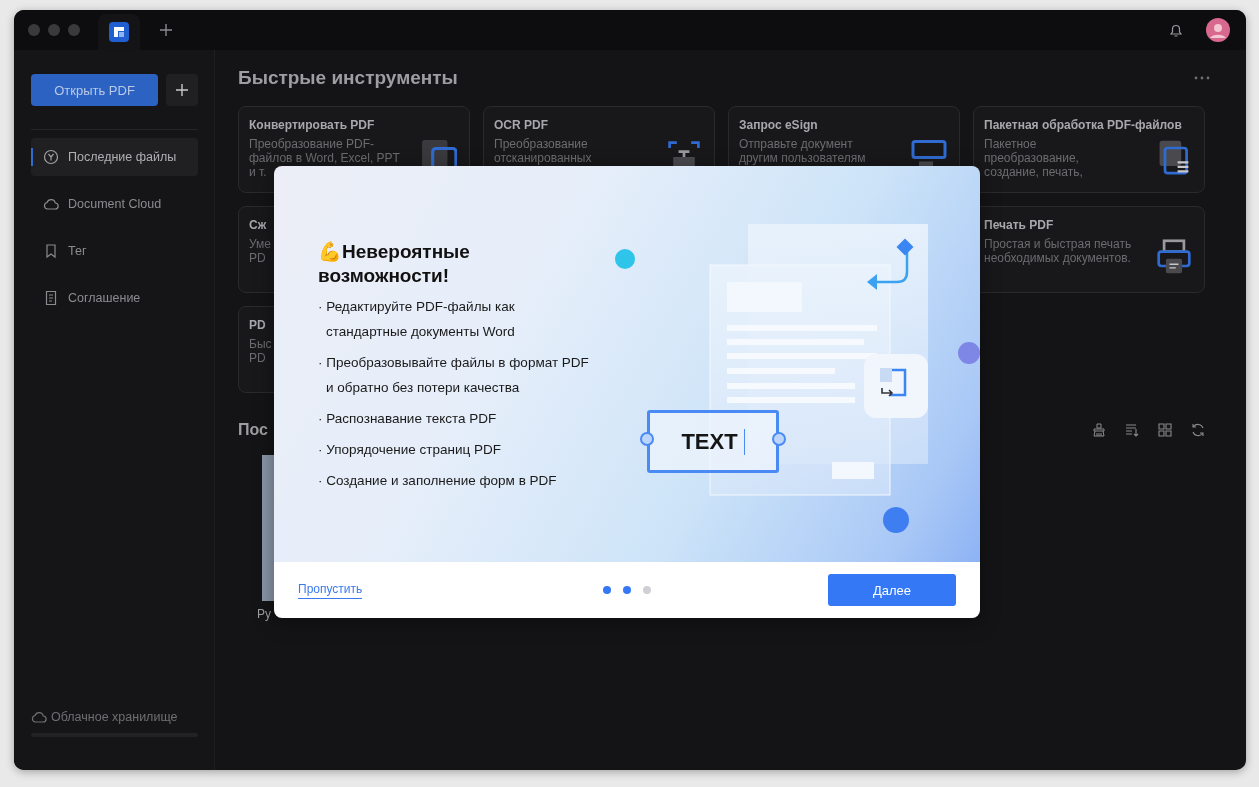 The height and width of the screenshot is (787, 1259). What do you see at coordinates (1058, 244) in the screenshot?
I see `card-description: Простая и быстрая печать` at bounding box center [1058, 244].